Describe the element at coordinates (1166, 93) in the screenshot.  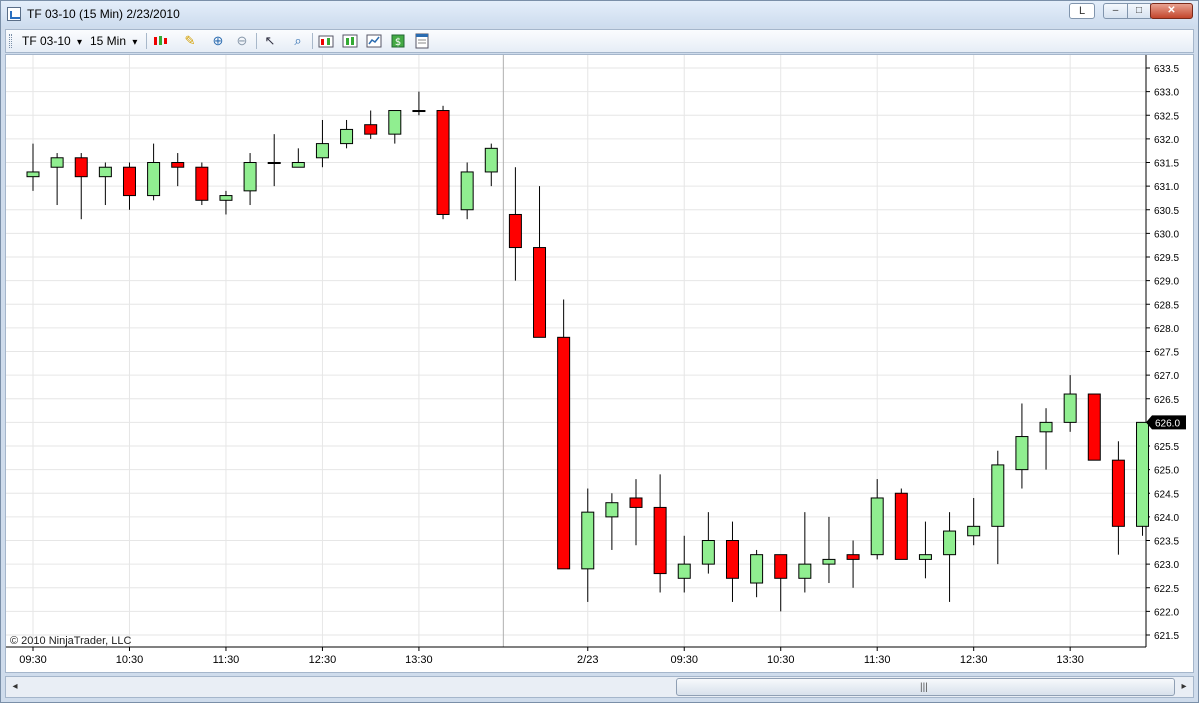
I see `y-tick-label: 633.0` at that location.